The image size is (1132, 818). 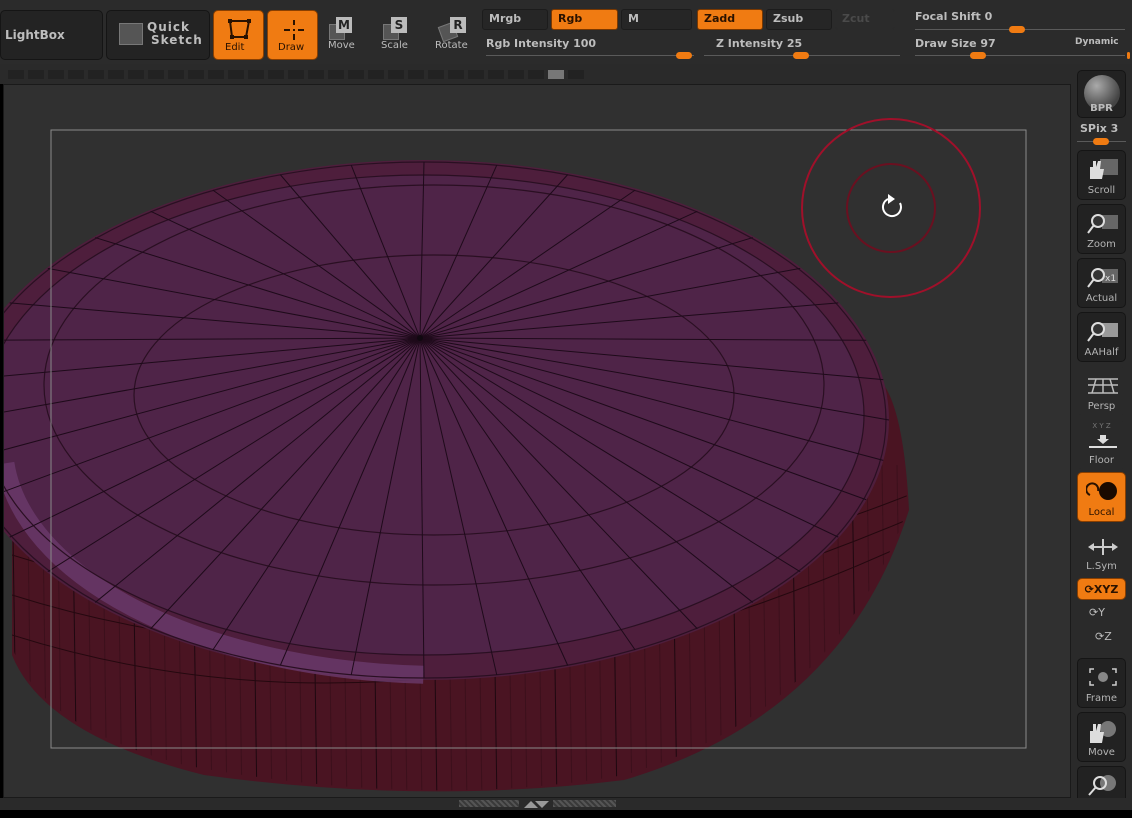 What do you see at coordinates (536, 804) in the screenshot?
I see `tray-toggle-arrows-icon` at bounding box center [536, 804].